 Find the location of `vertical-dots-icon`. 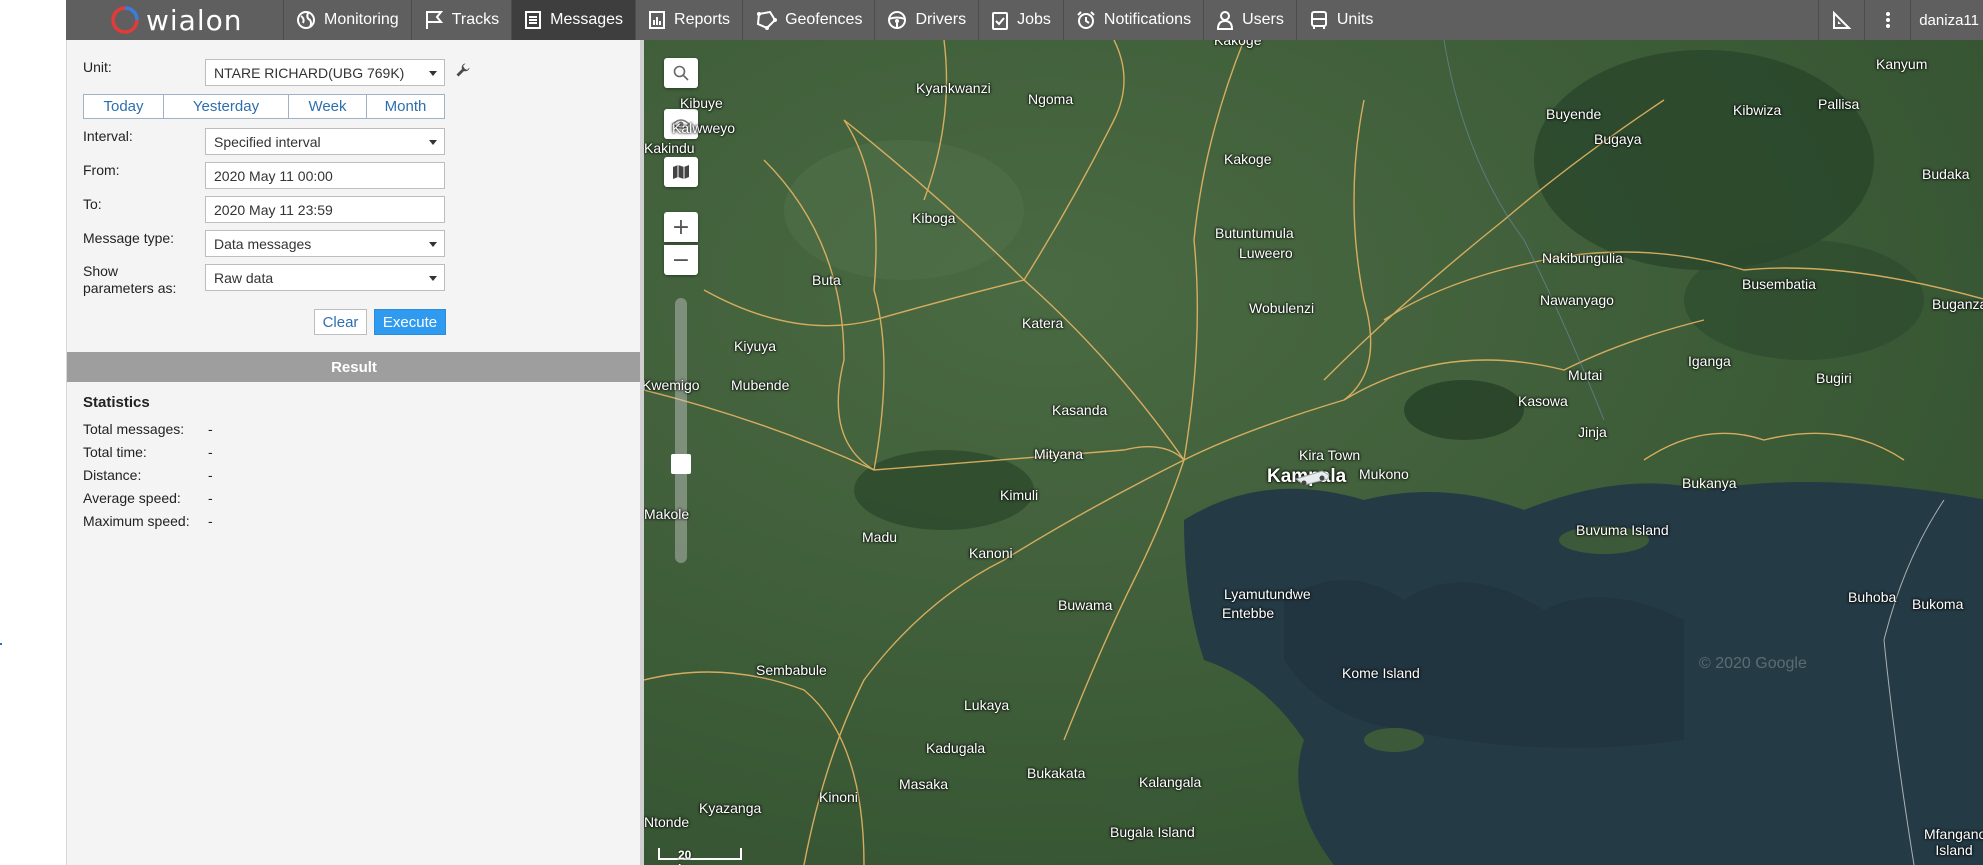

vertical-dots-icon is located at coordinates (1887, 20).